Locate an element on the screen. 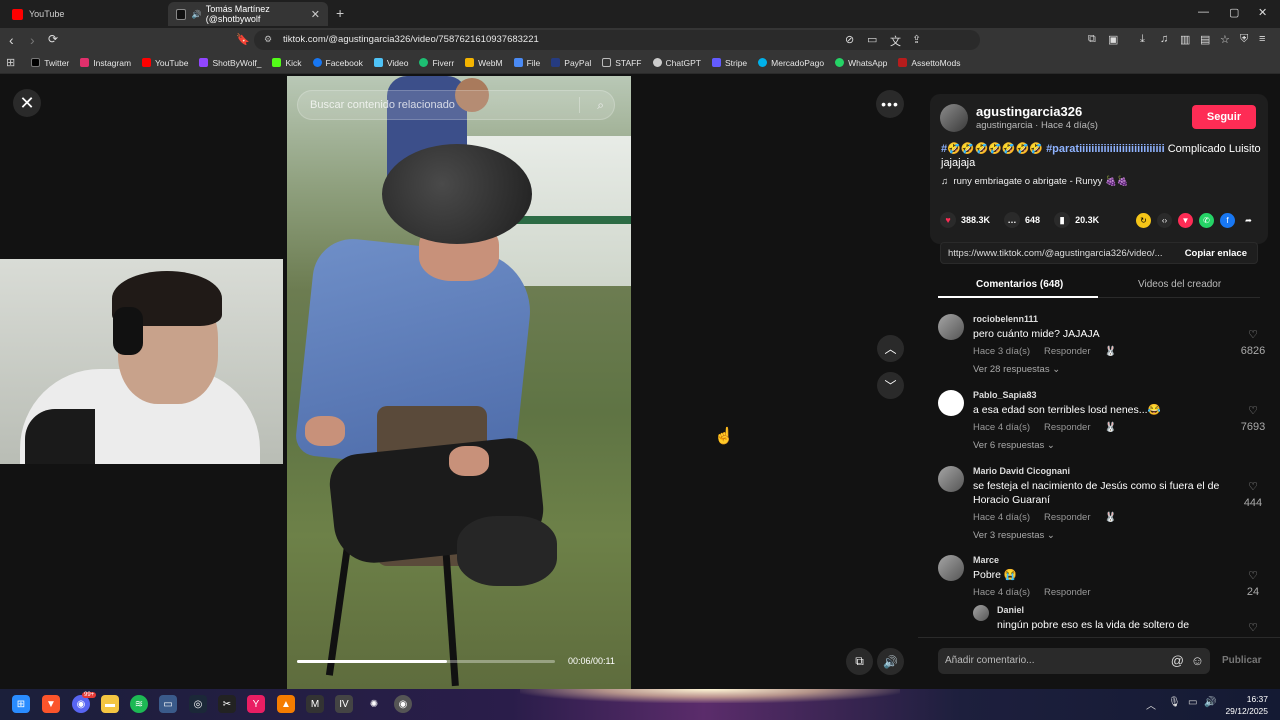 This screenshot has height=720, width=1280. media-icon: ♫ is located at coordinates (1164, 39).